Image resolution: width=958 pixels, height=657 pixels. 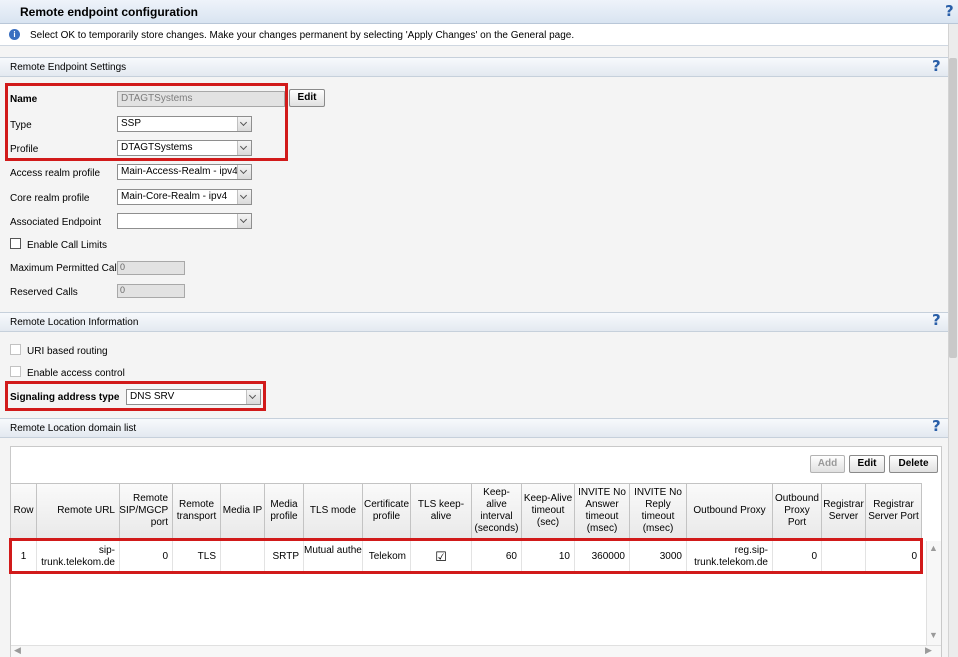 What do you see at coordinates (50, 198) in the screenshot?
I see `core-realm-label: Core realm profile` at bounding box center [50, 198].